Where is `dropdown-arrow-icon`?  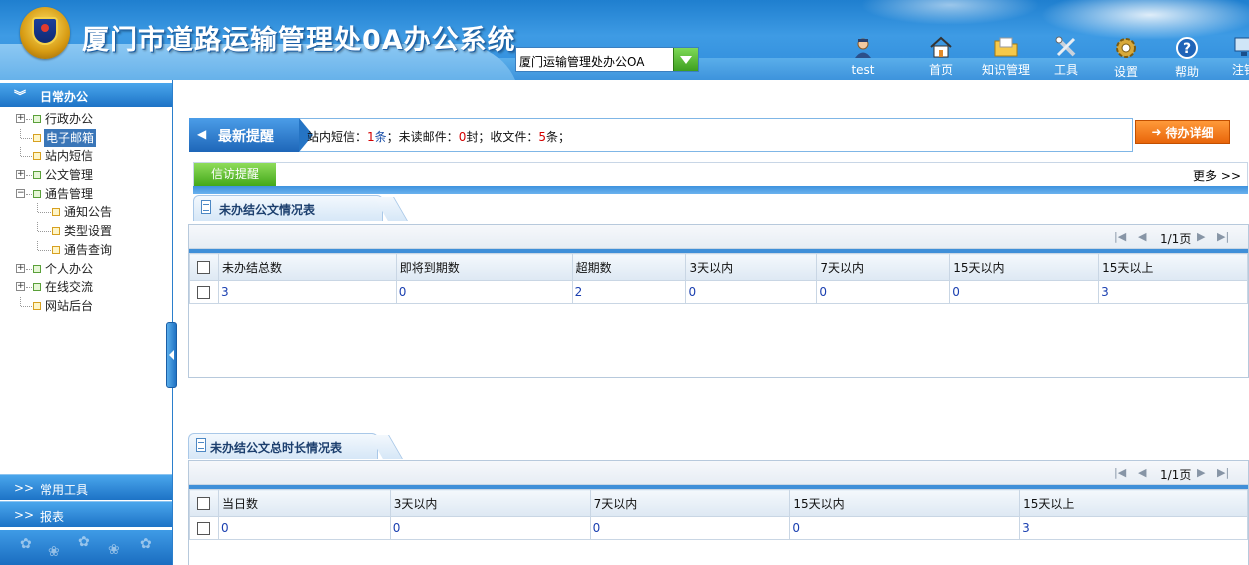 dropdown-arrow-icon is located at coordinates (685, 59).